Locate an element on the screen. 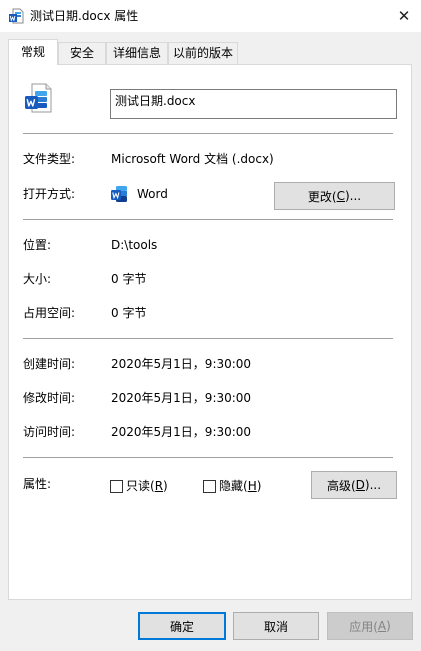 This screenshot has width=421, height=651. checkbox-text: 隐藏( is located at coordinates (233, 486).